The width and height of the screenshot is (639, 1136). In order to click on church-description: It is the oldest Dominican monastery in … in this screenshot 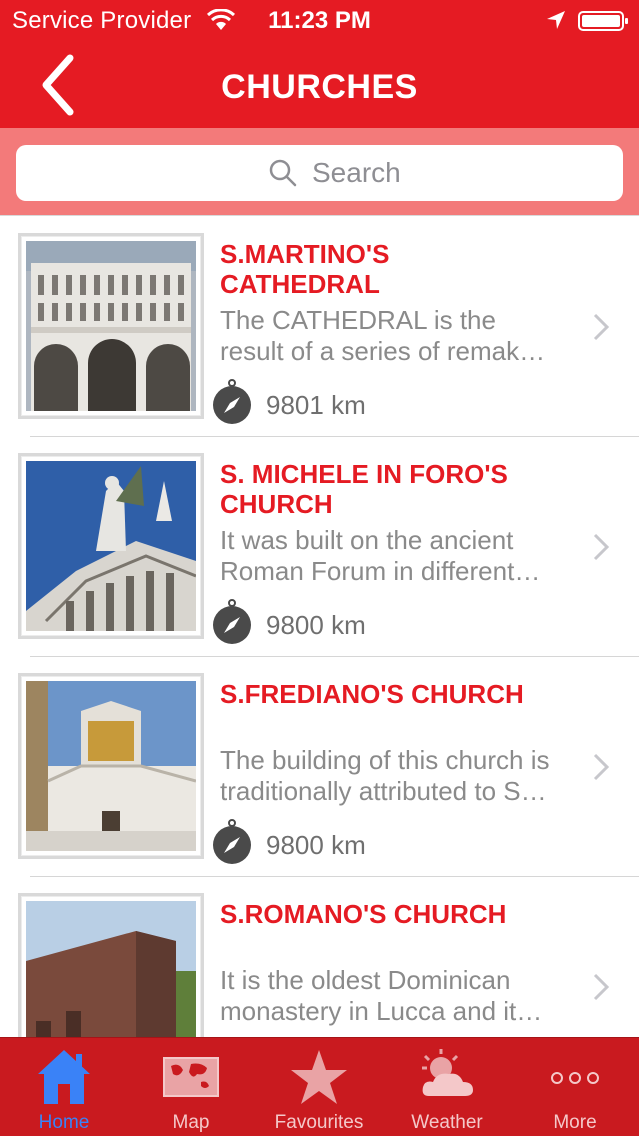, I will do `click(381, 995)`.